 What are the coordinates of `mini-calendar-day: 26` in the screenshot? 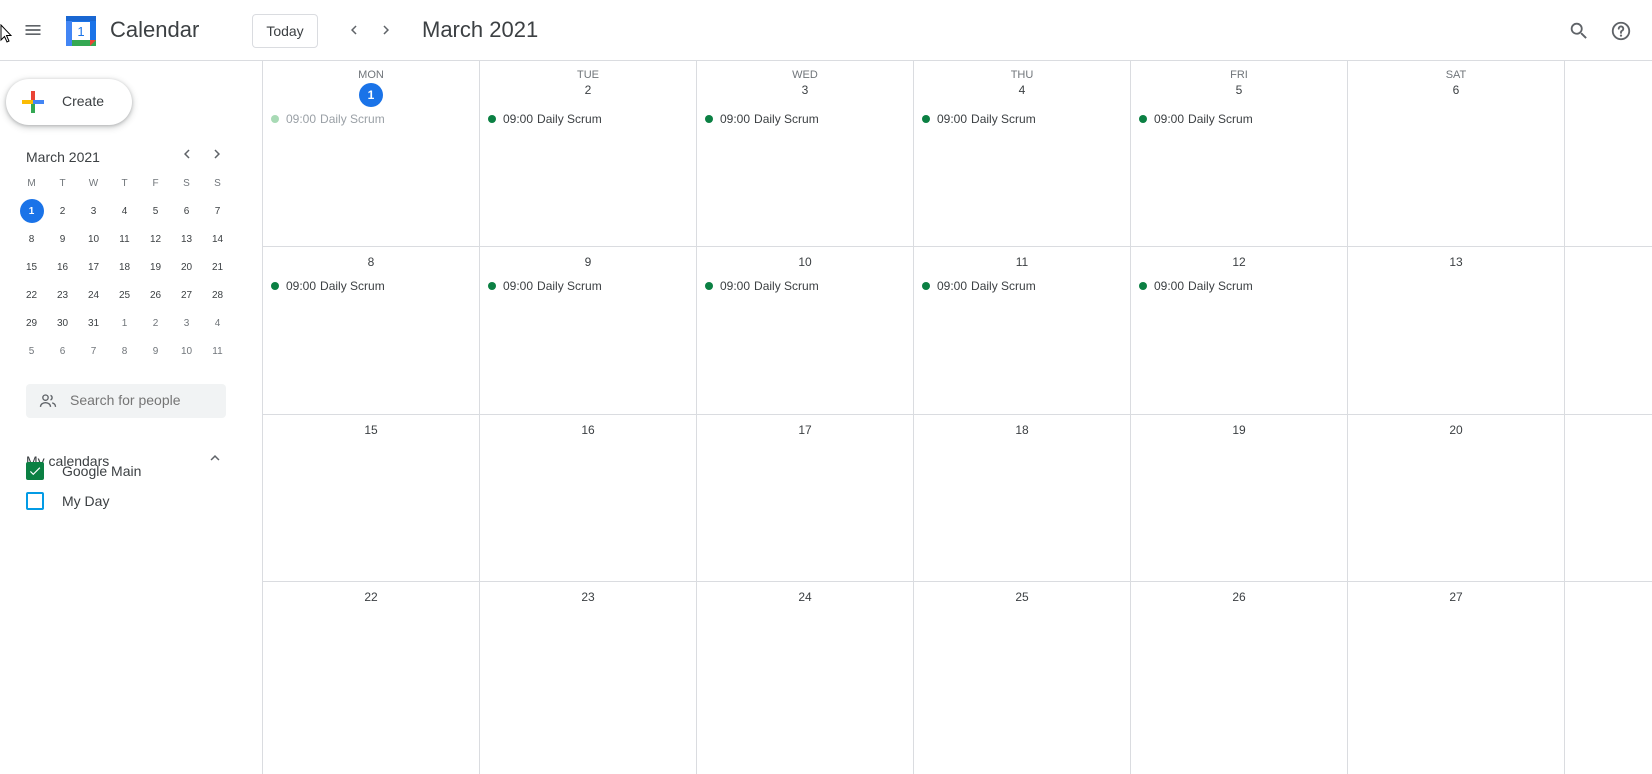 It's located at (155, 295).